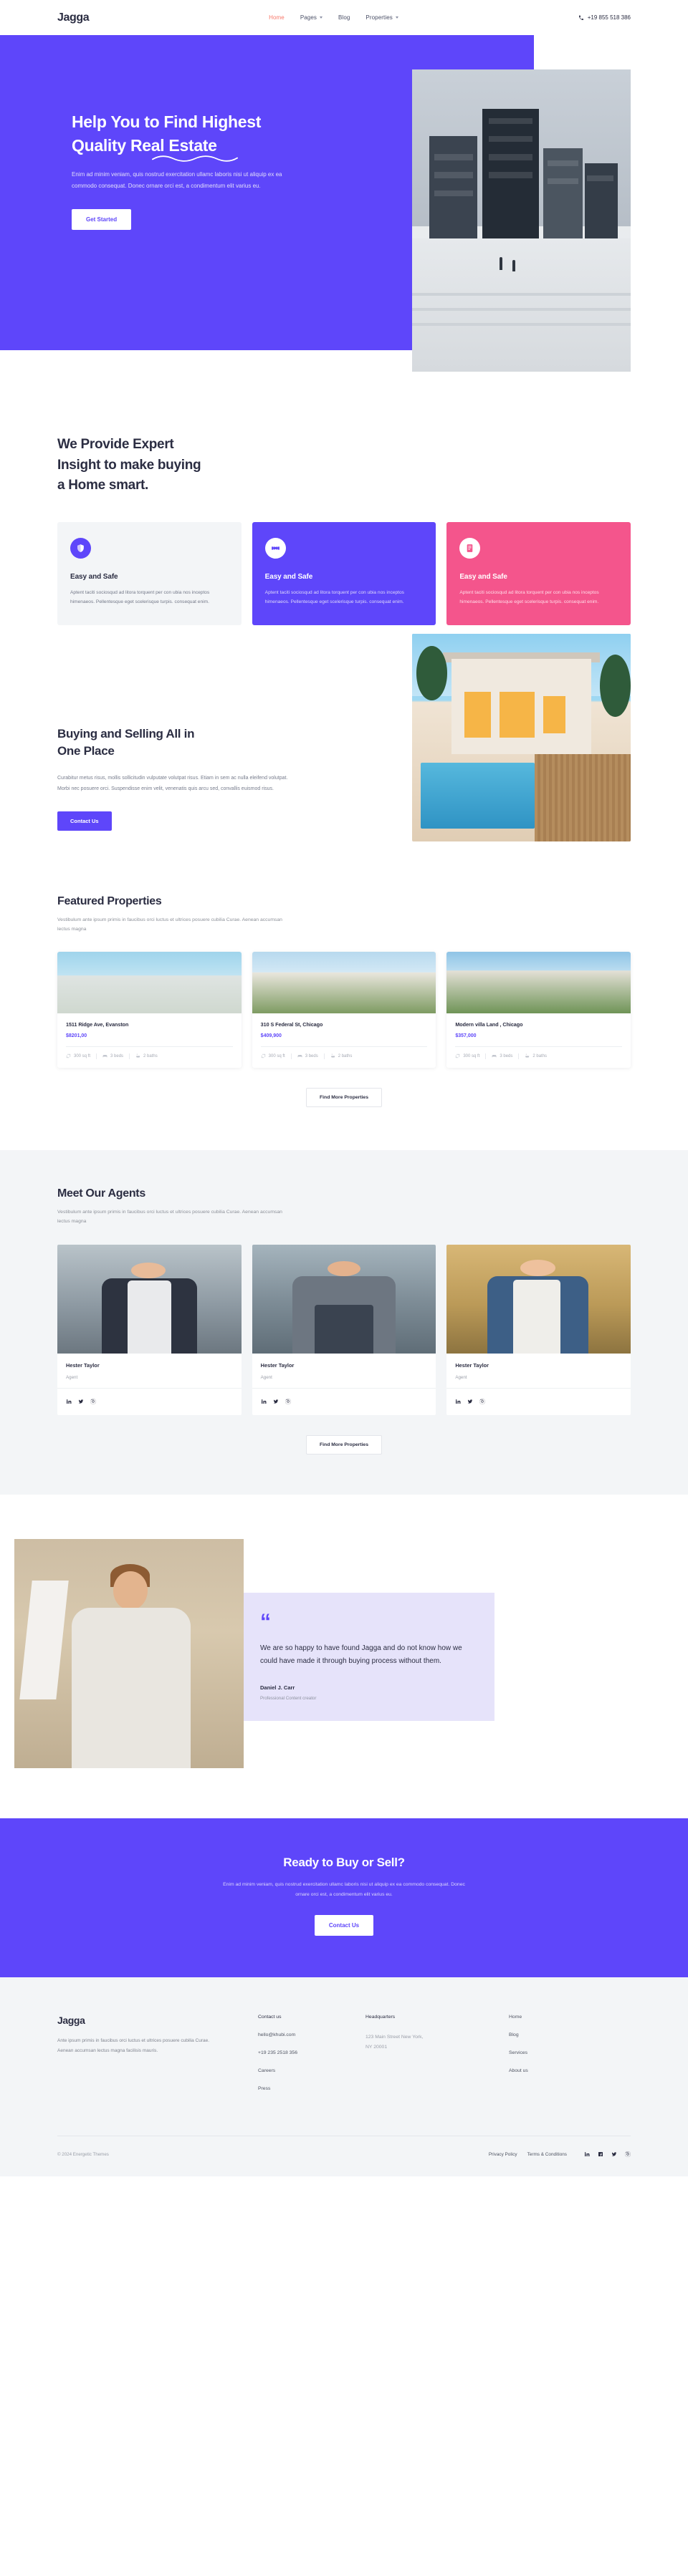 This screenshot has width=688, height=2576. I want to click on privacy-policy-link: Privacy Policy, so click(503, 2154).